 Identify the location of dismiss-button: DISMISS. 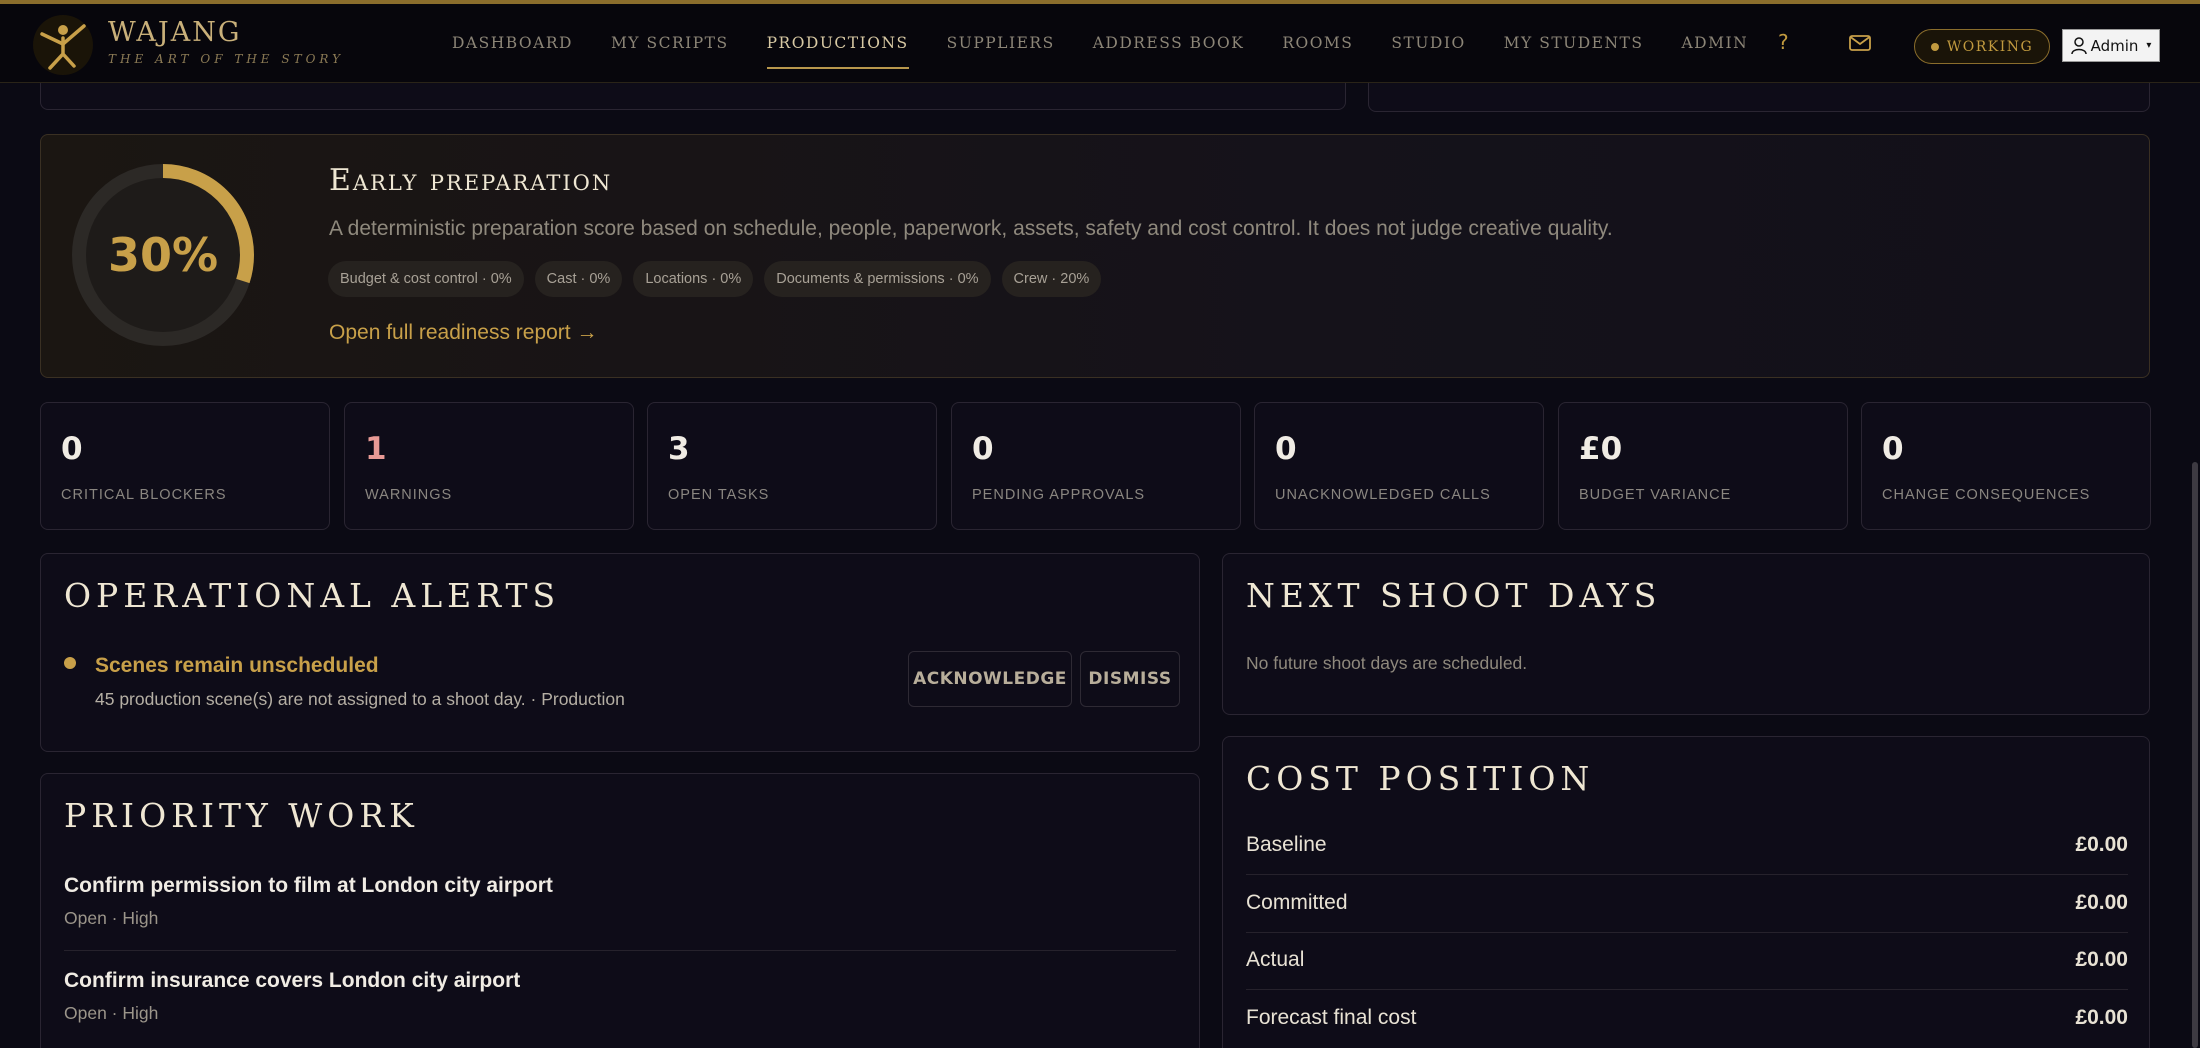
(1130, 679).